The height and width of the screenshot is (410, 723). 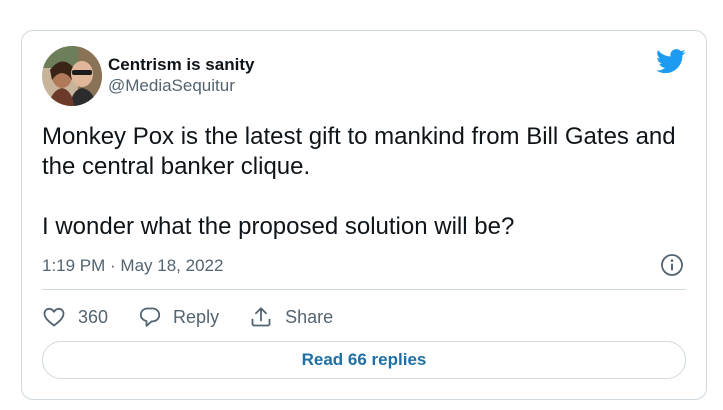 I want to click on avatar, so click(x=72, y=76).